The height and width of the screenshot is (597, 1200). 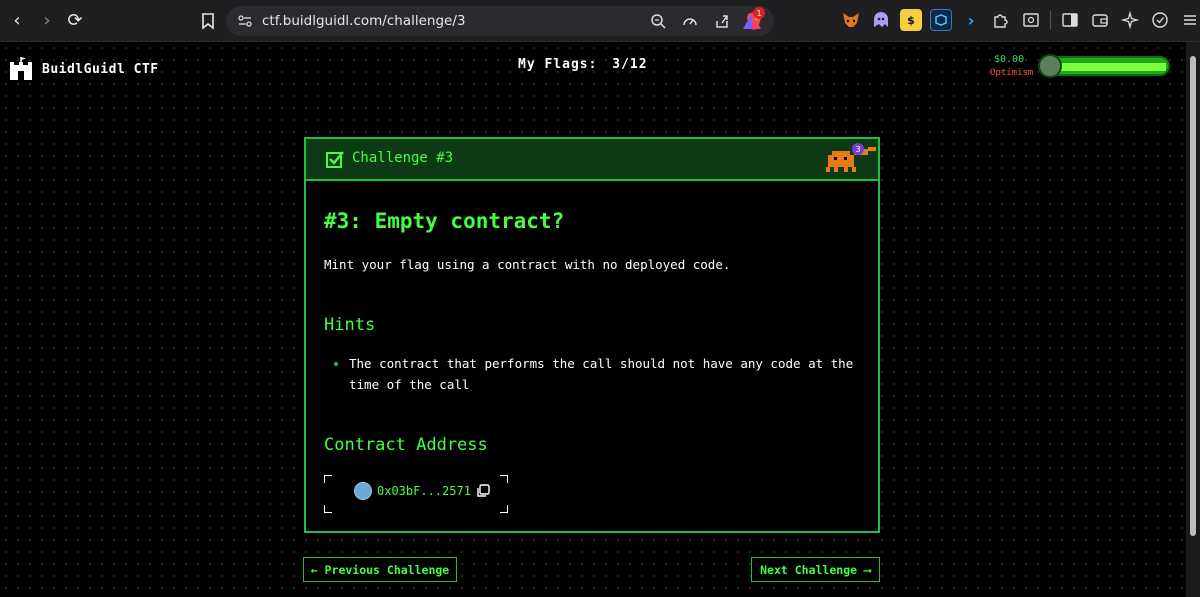 What do you see at coordinates (971, 20) in the screenshot?
I see `chevron-right-icon: ›` at bounding box center [971, 20].